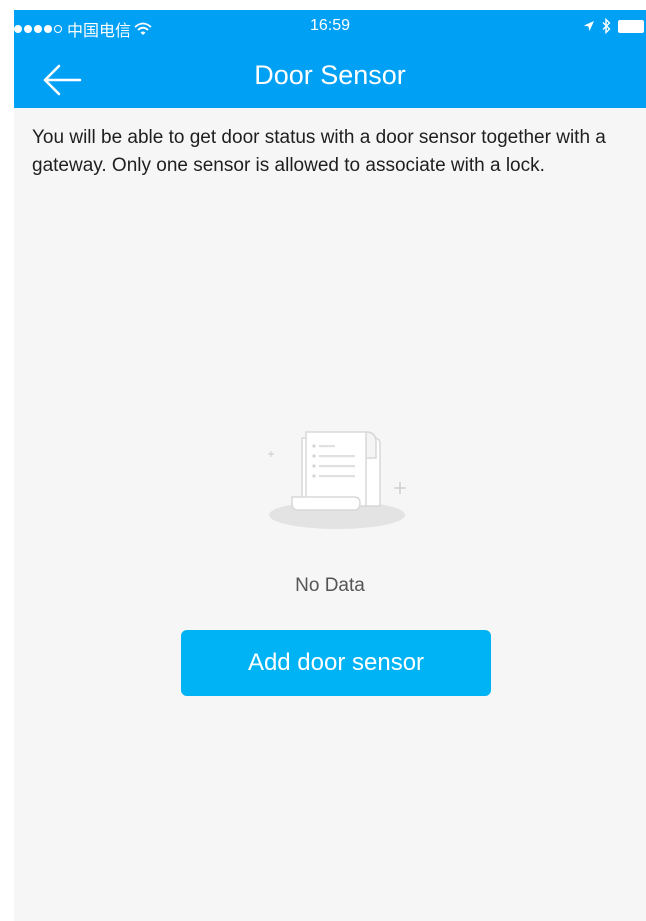 The width and height of the screenshot is (646, 921). I want to click on top-bar: 中国电信 16:59 Door Sensor, so click(330, 59).